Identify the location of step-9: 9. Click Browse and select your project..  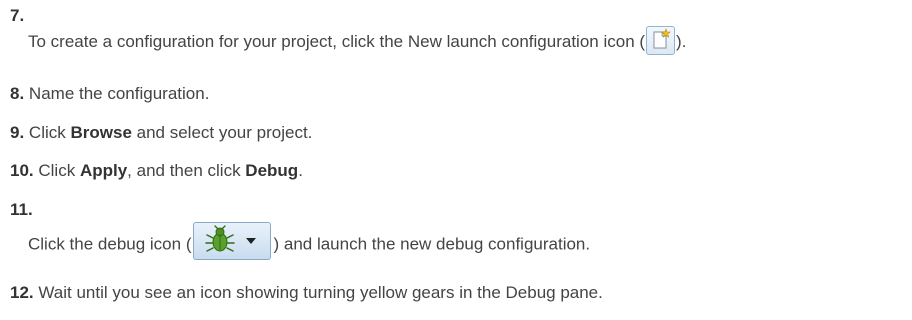
(161, 133).